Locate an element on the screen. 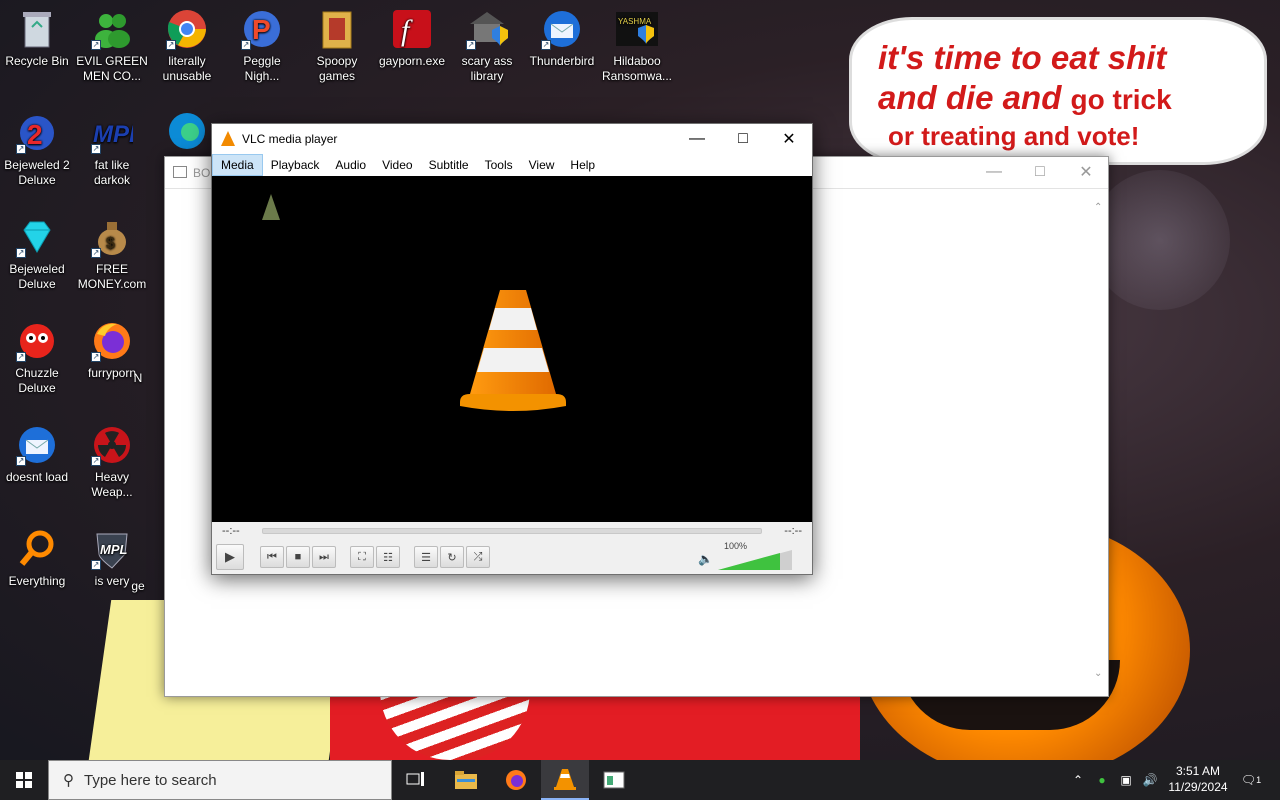 Image resolution: width=1280 pixels, height=800 pixels. vlc-cone-icon is located at coordinates (228, 138).